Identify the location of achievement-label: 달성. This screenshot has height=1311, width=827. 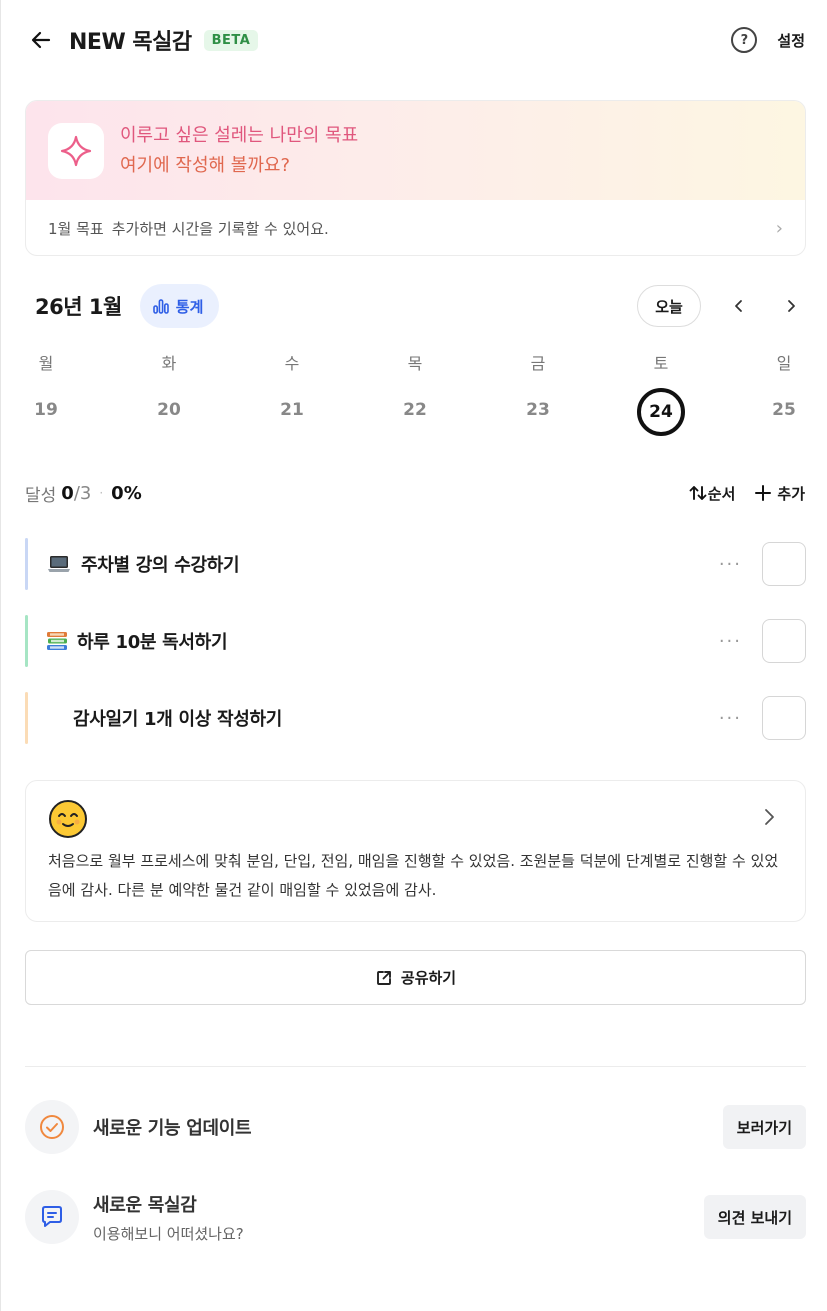
(41, 495).